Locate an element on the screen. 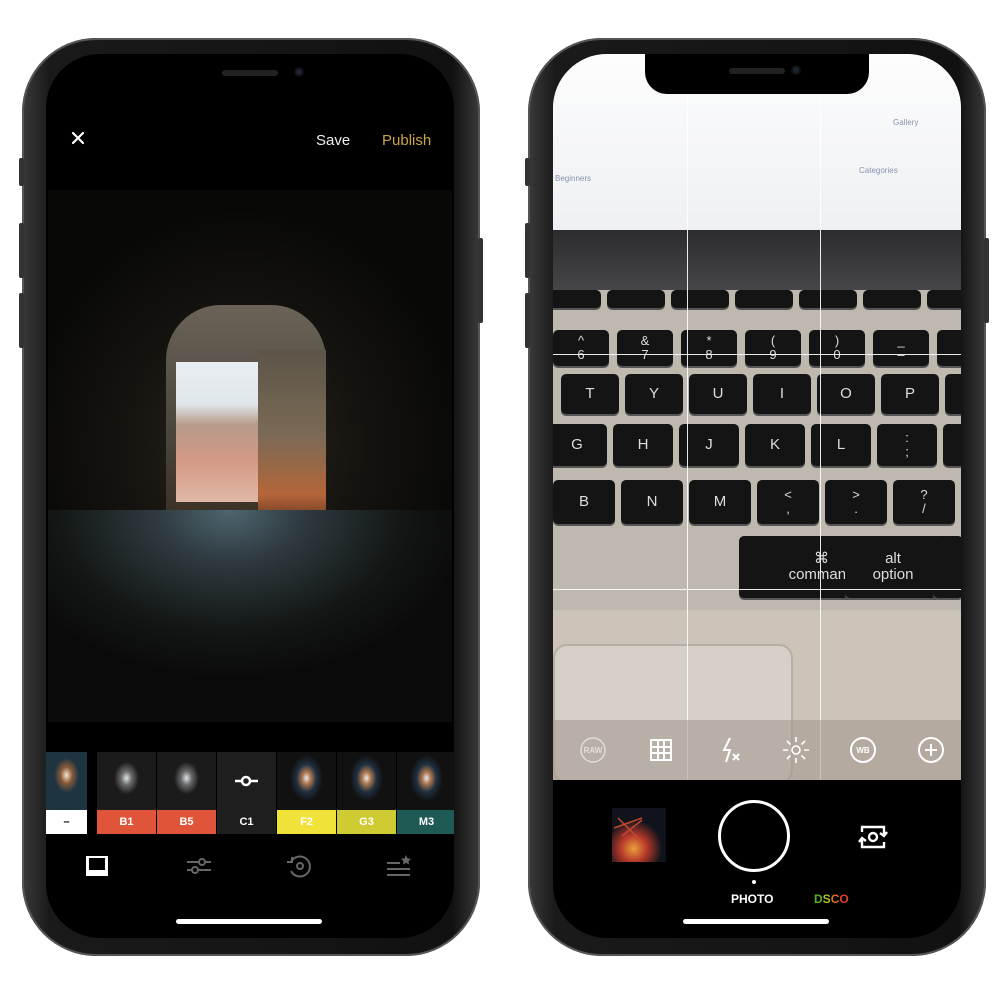 This screenshot has width=1005, height=995. adjust-strength-icon is located at coordinates (246, 781).